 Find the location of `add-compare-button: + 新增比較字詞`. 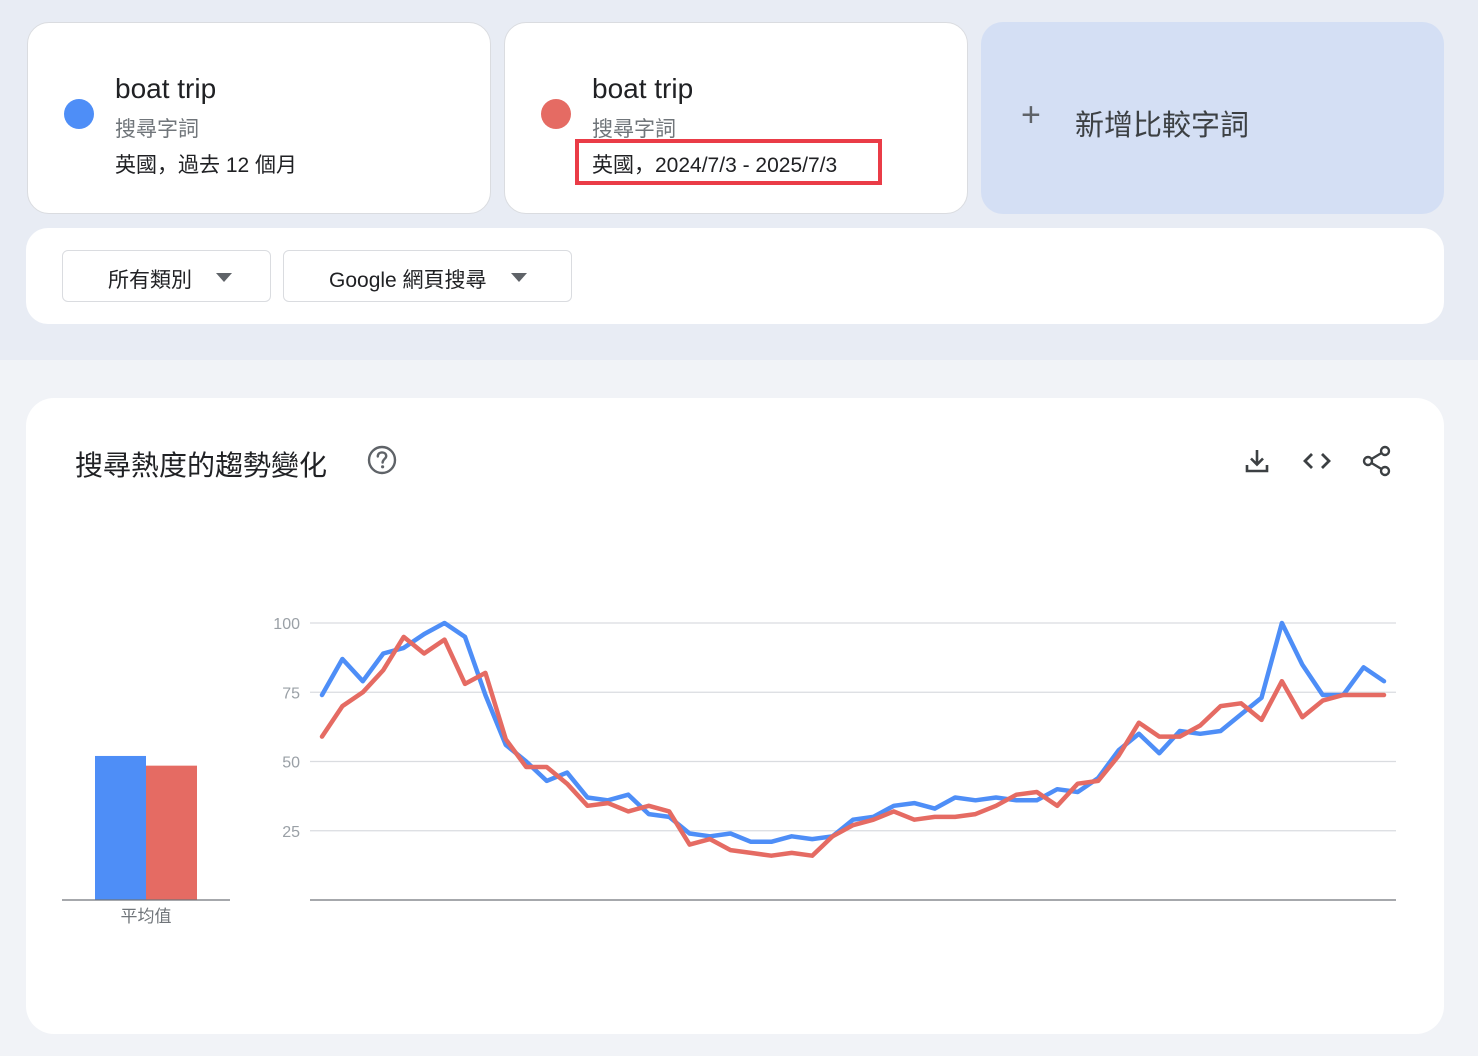

add-compare-button: + 新增比較字詞 is located at coordinates (1212, 118).